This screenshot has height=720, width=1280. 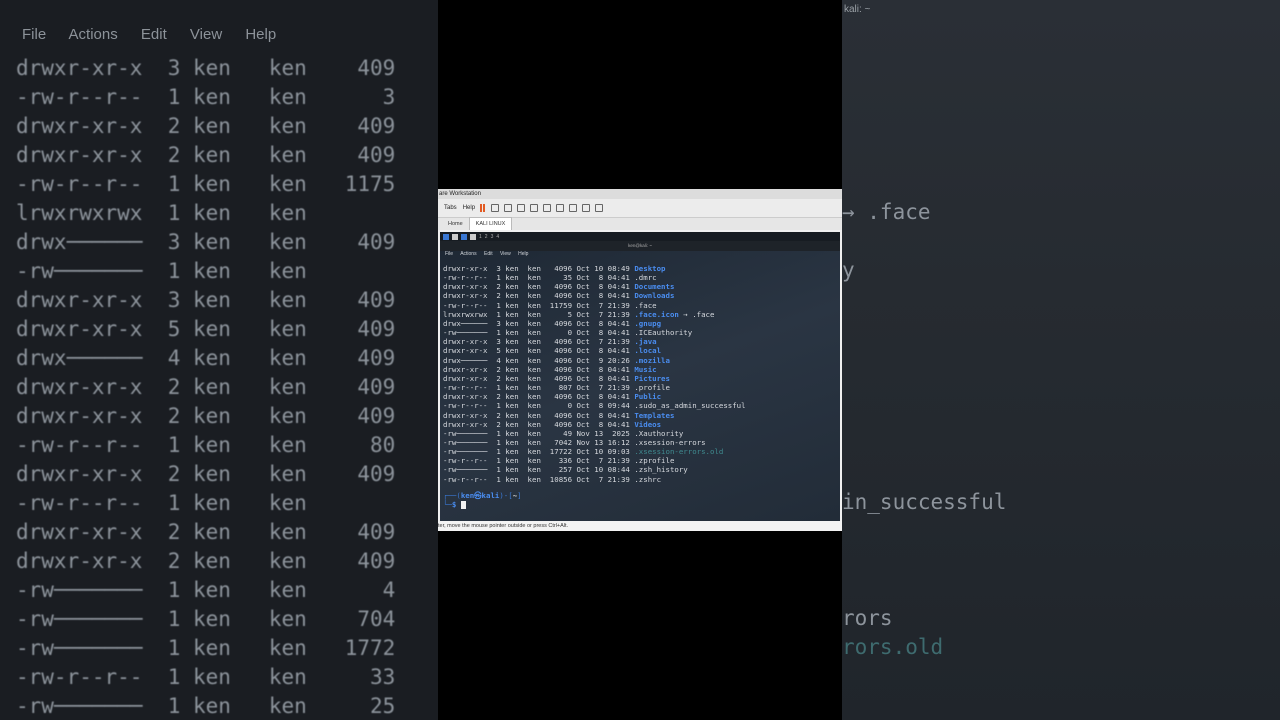 I want to click on ls-row-name: .xsession-errors.old, so click(x=679, y=452).